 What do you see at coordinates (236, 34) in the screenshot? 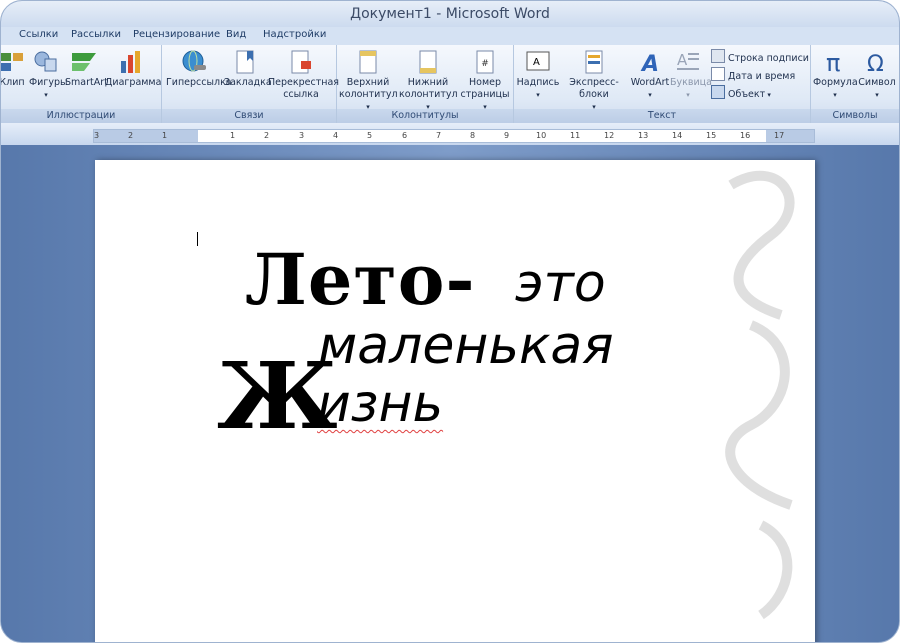
I see `tab-view: Вид` at bounding box center [236, 34].